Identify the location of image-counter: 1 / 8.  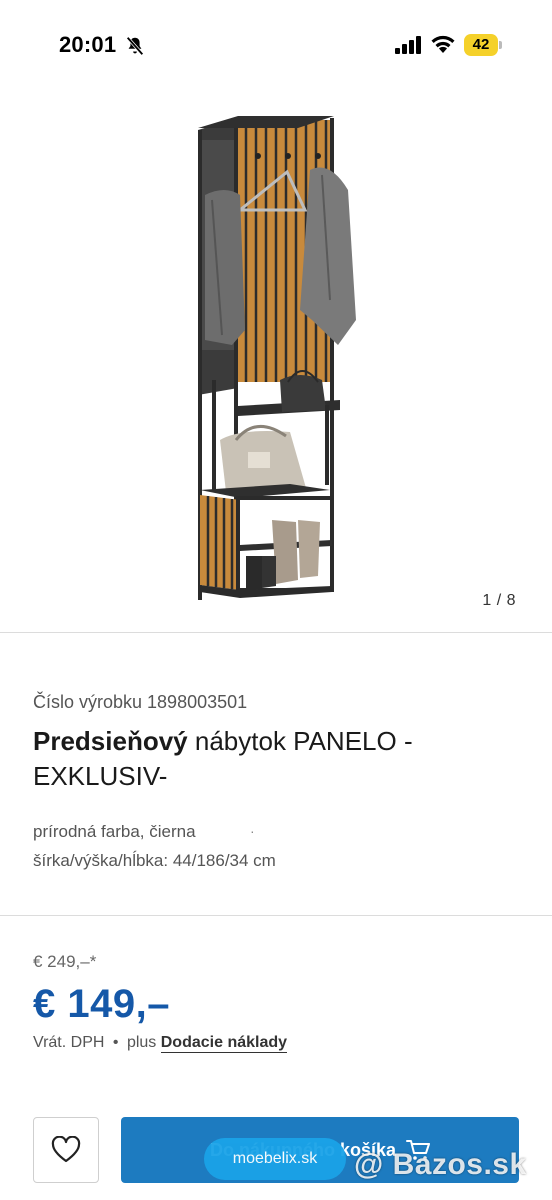
(499, 600).